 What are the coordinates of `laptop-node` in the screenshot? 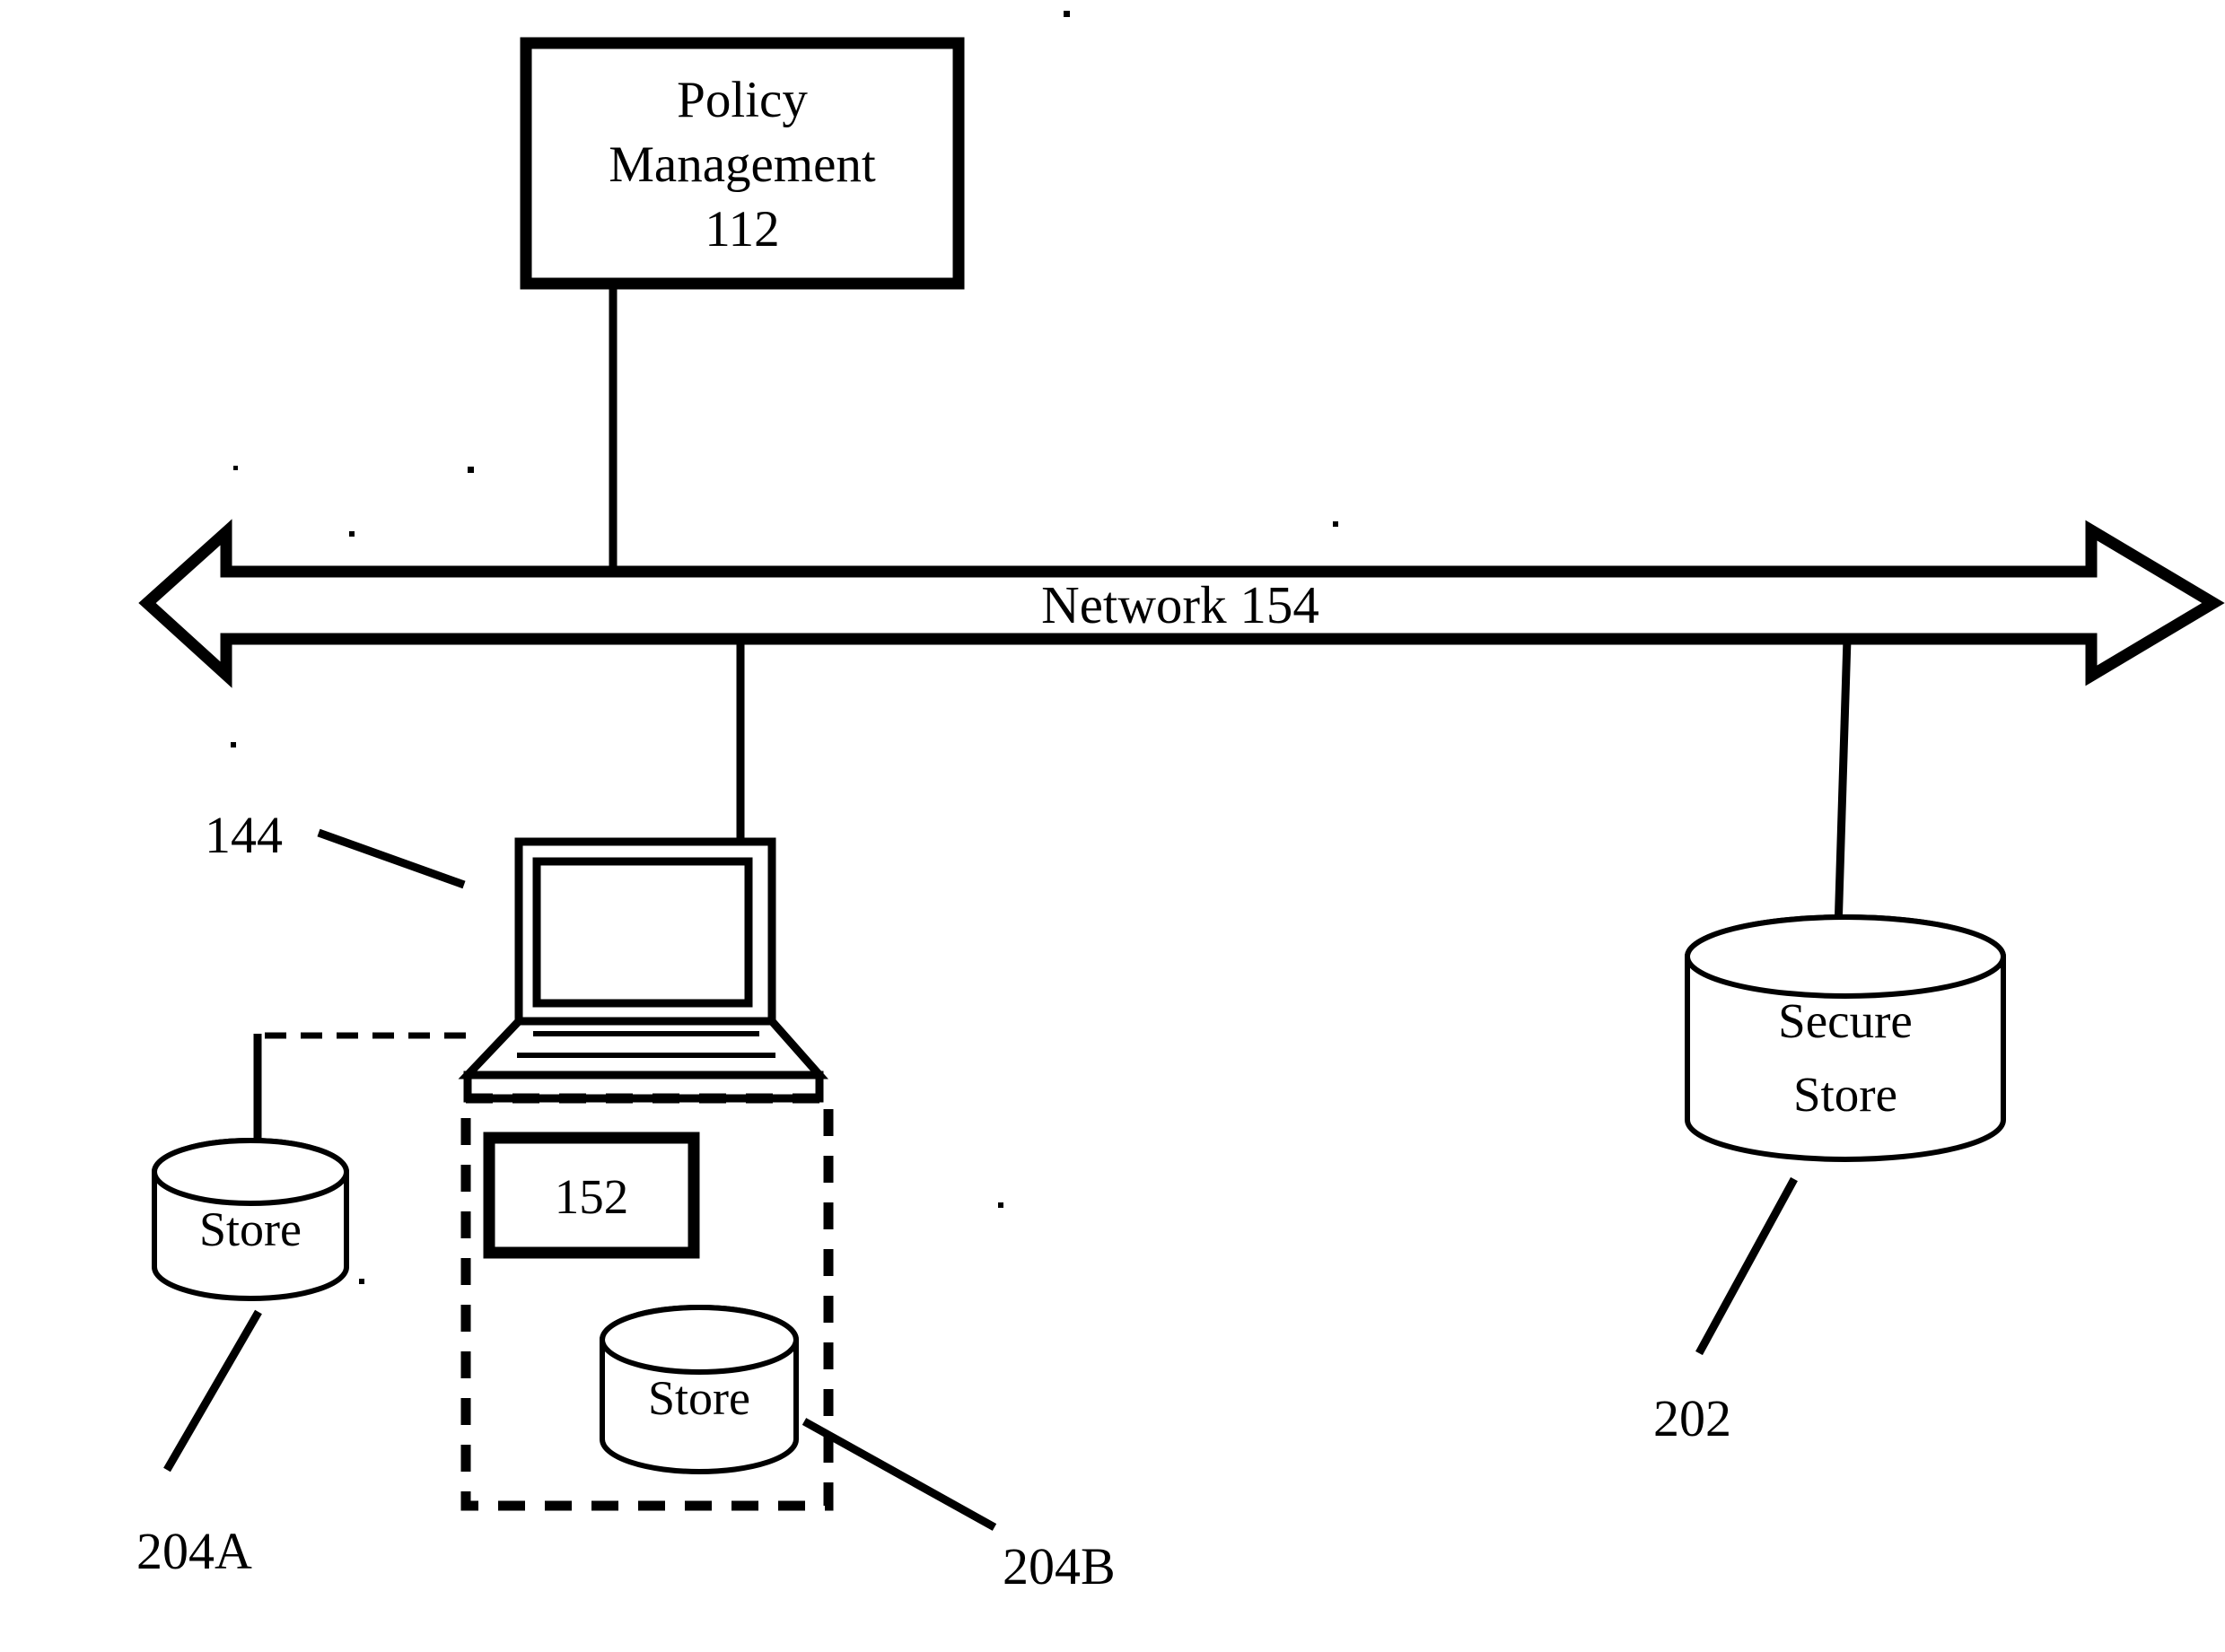 It's located at (643, 970).